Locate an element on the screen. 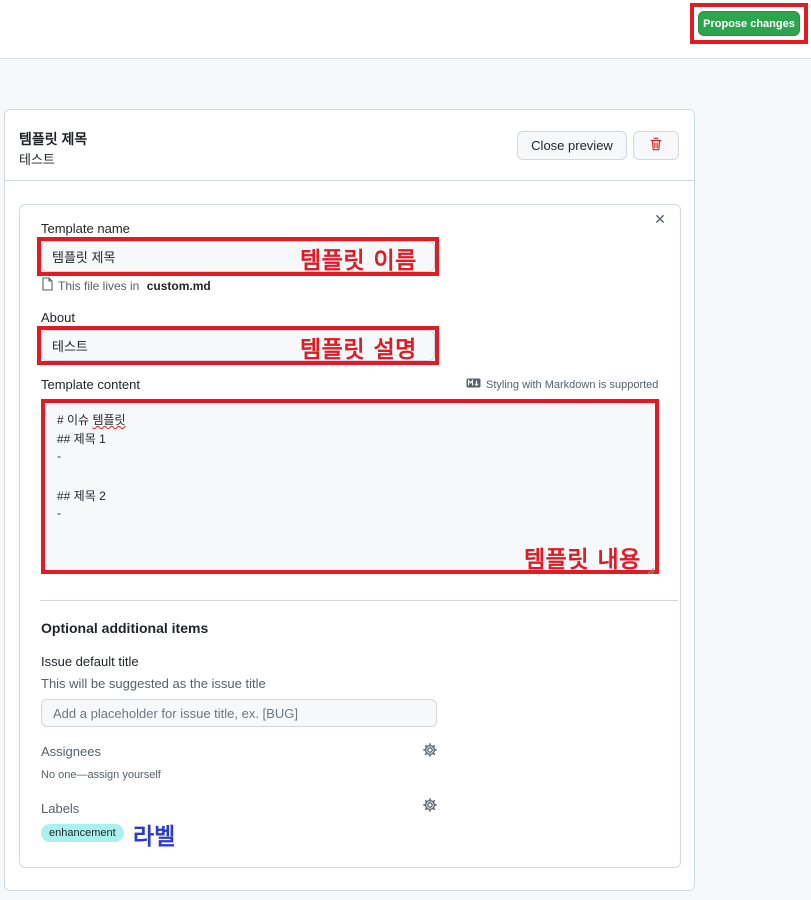 Image resolution: width=811 pixels, height=900 pixels. label-badge-enhancement: enhancement is located at coordinates (82, 833).